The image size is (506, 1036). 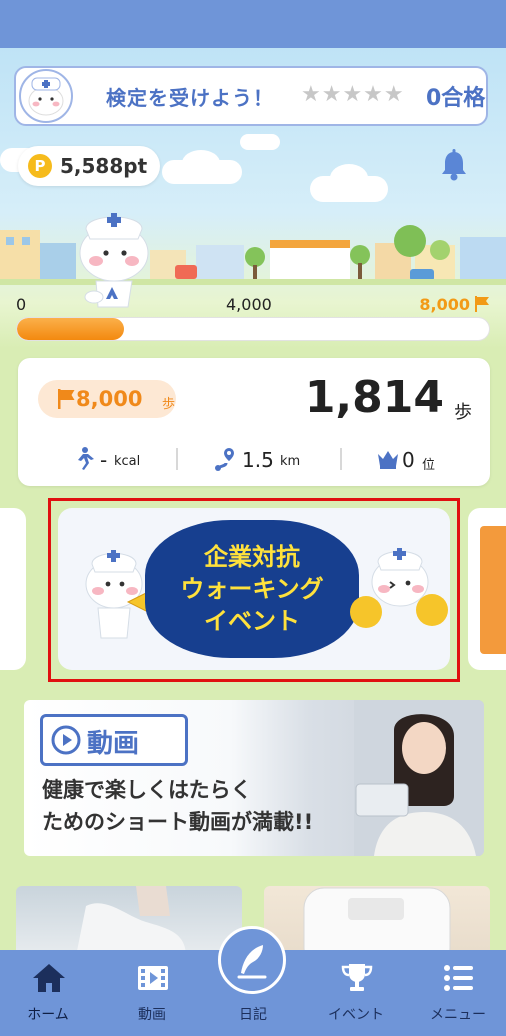 I want to click on skill-test-banner: 検定を受けよう！ ★★★★★ 0合格, so click(x=251, y=96).